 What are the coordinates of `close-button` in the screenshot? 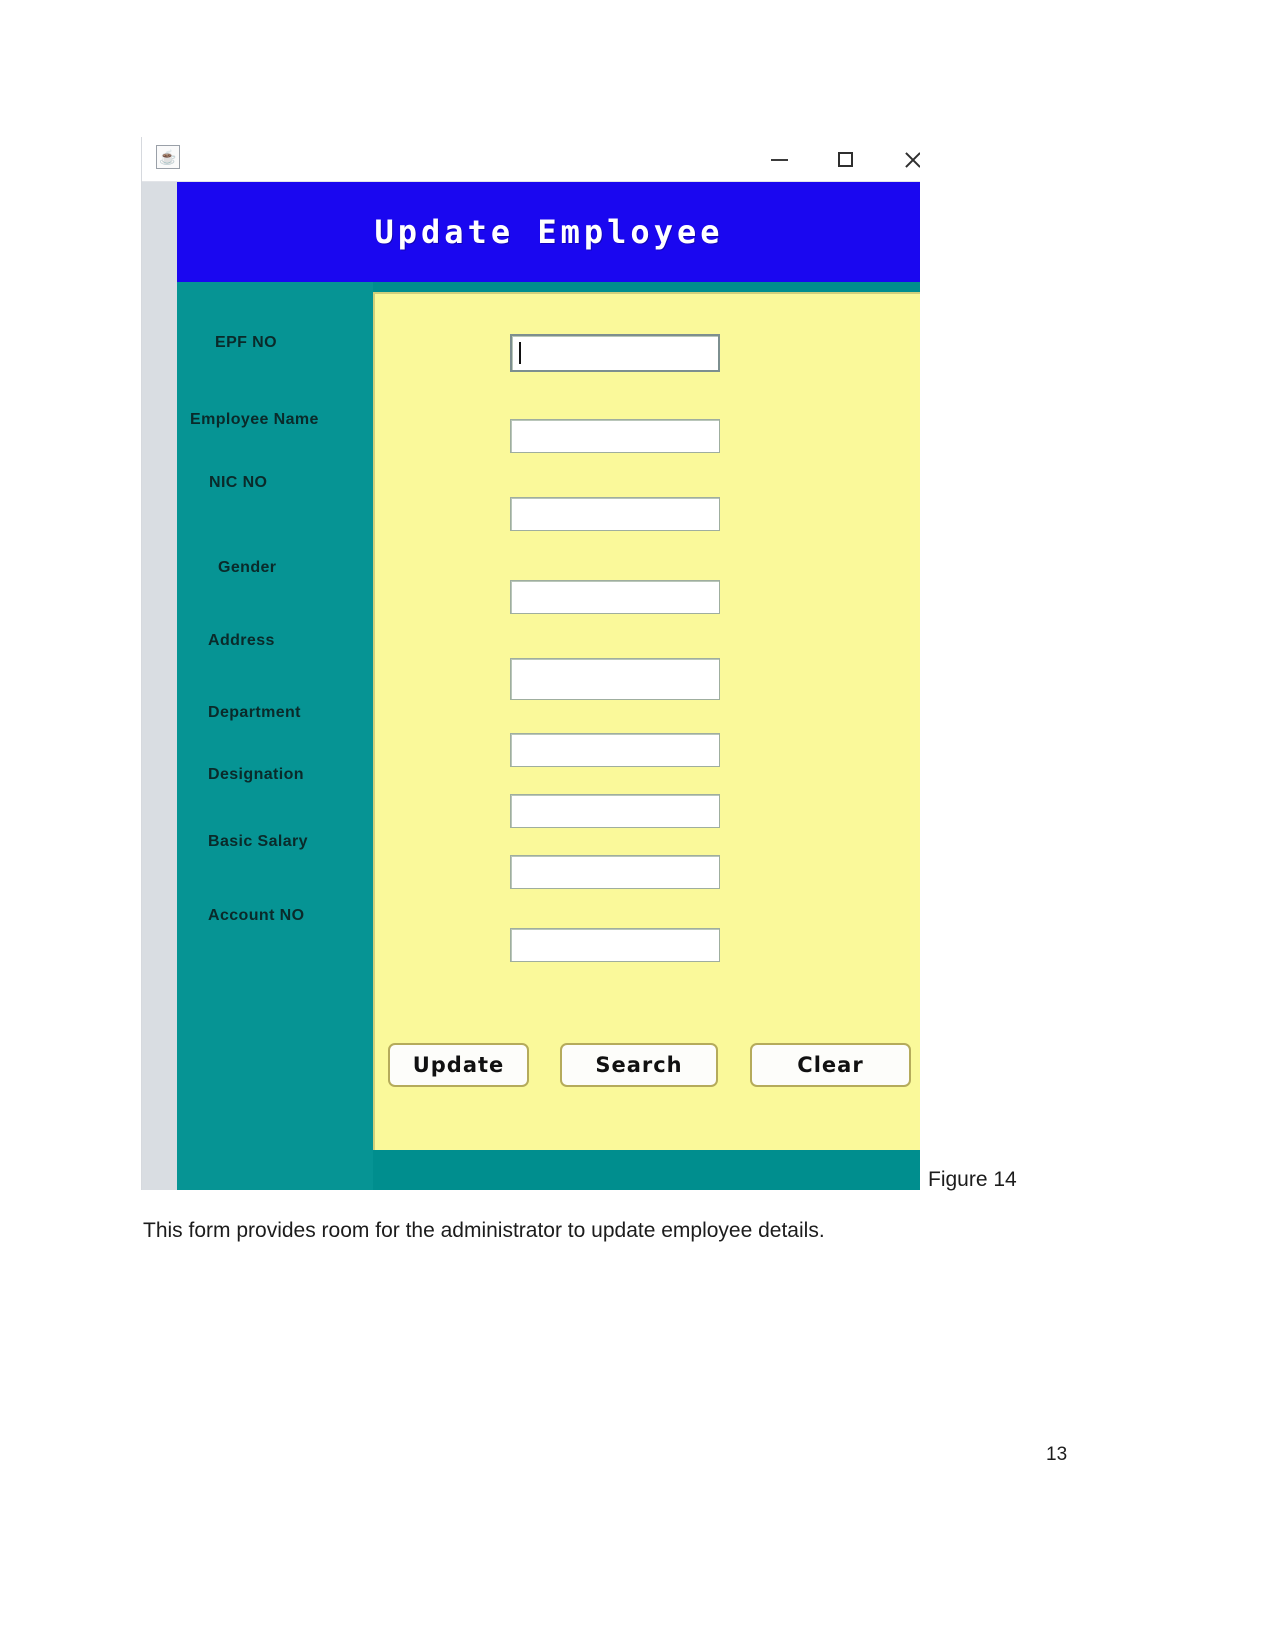 It's located at (905, 159).